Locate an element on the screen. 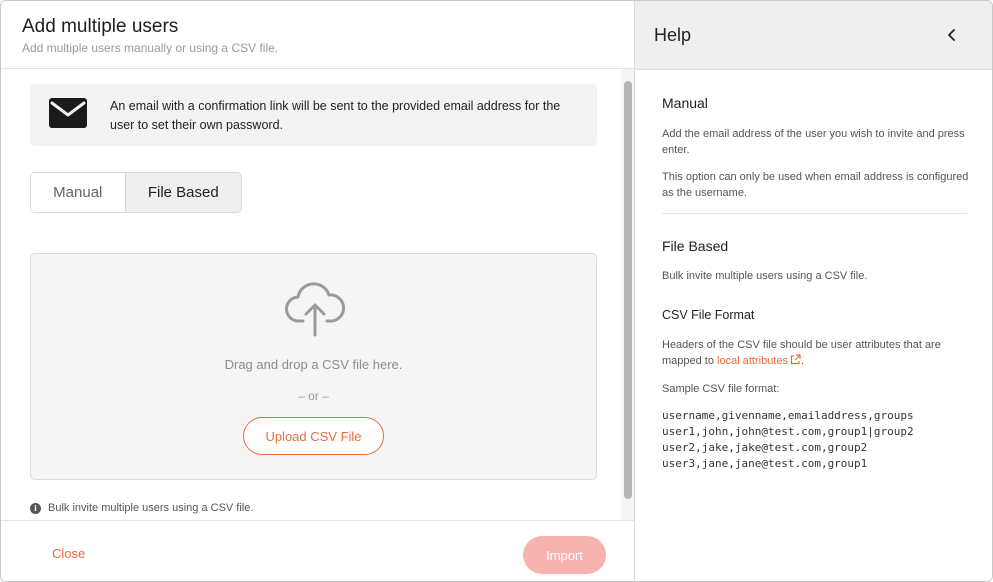 The height and width of the screenshot is (582, 993). help-divider is located at coordinates (814, 213).